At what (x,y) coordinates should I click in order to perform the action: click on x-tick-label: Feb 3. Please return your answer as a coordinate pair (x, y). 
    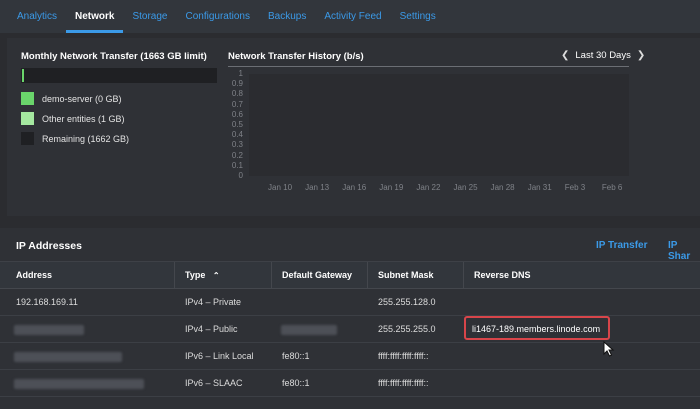
    Looking at the image, I should click on (575, 187).